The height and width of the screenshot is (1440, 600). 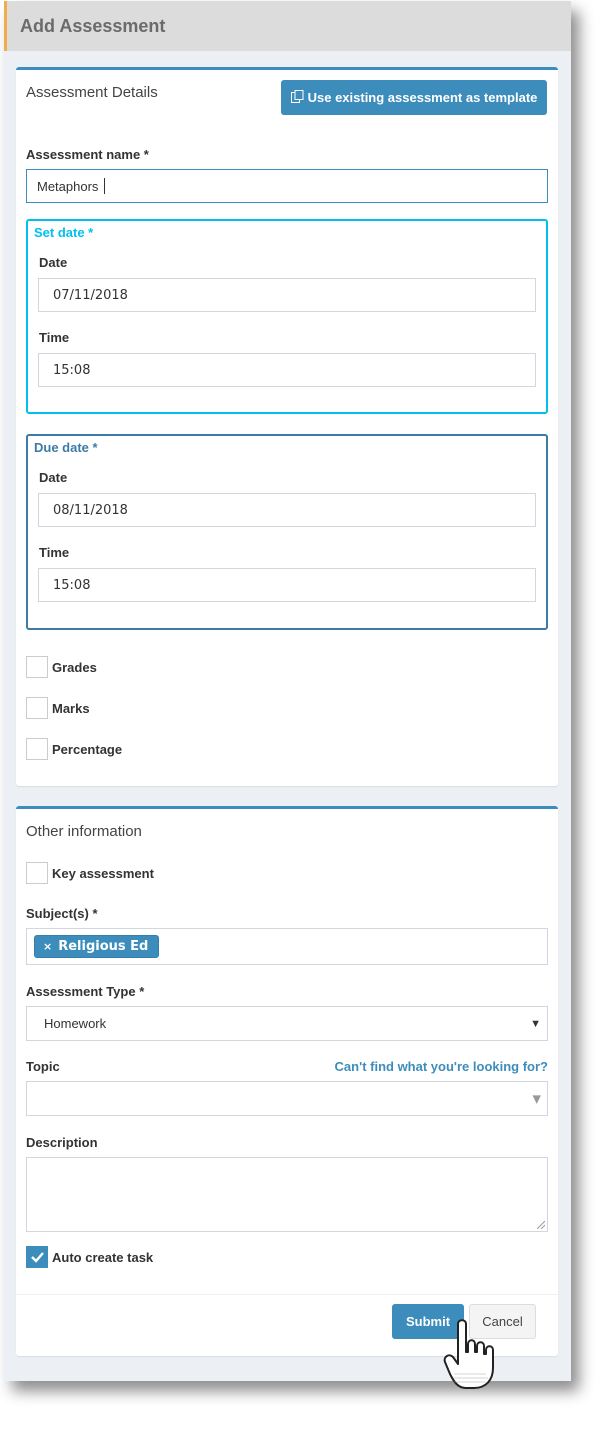 I want to click on percentage-label: Percentage, so click(x=87, y=749).